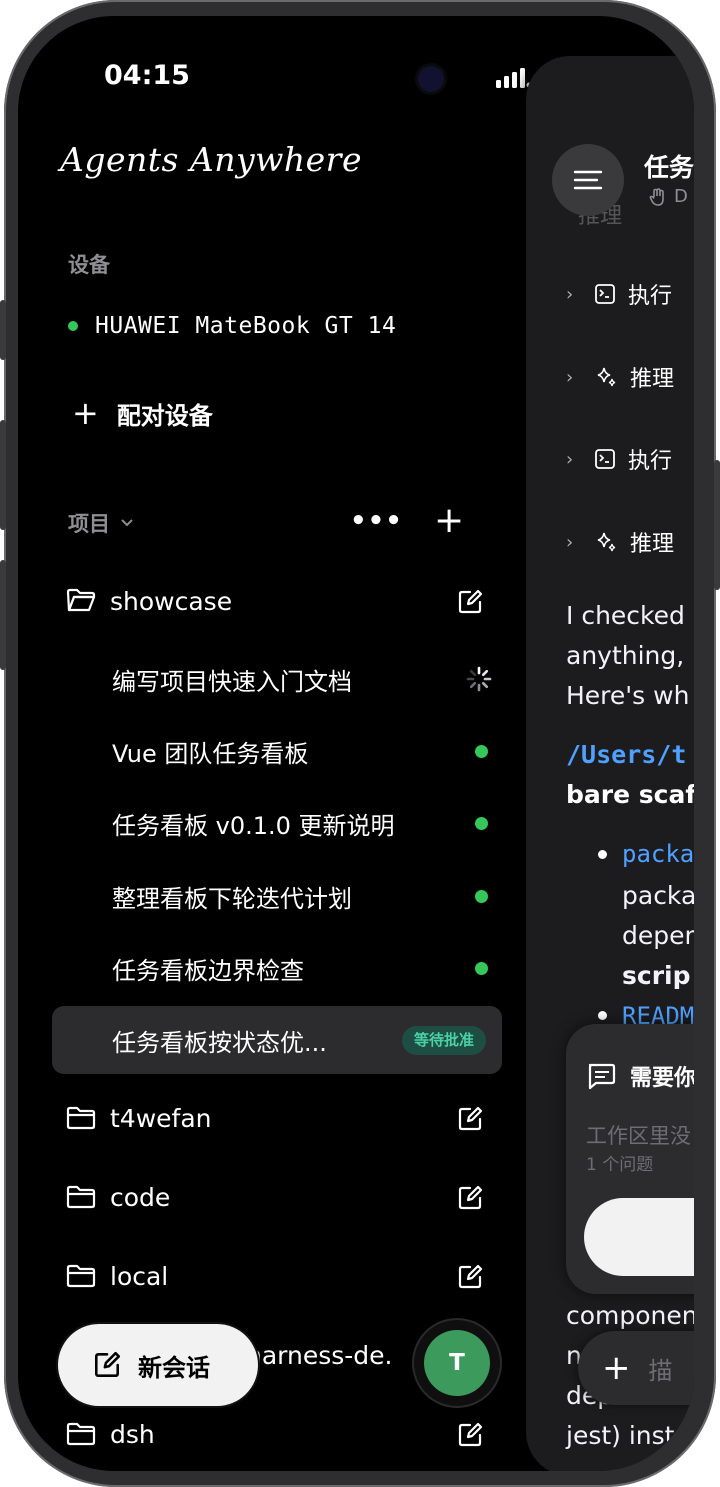  Describe the element at coordinates (211, 159) in the screenshot. I see `app-brand: Agents Anywhere` at that location.